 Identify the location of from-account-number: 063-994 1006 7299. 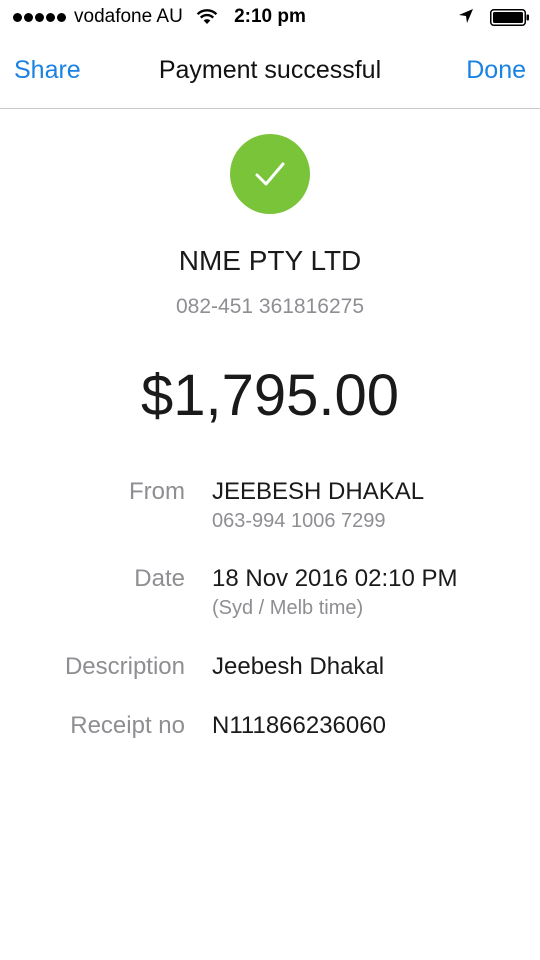
(299, 521).